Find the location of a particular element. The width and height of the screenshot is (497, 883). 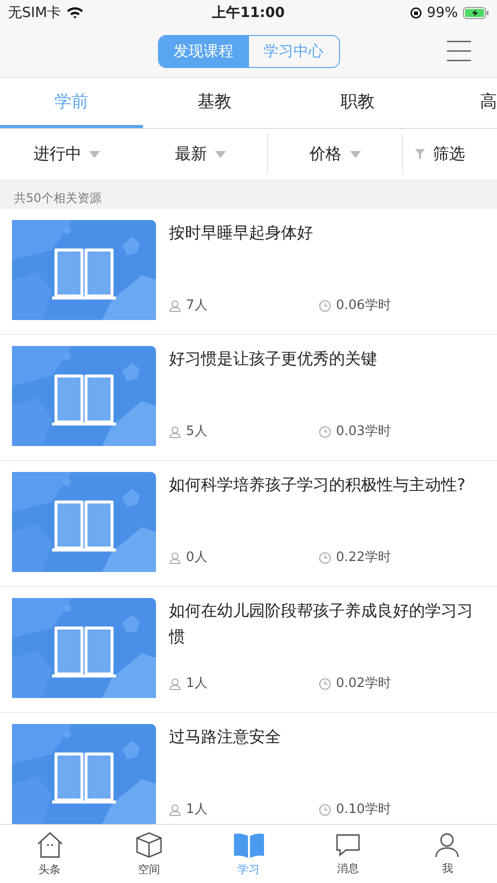

course-title: 如何科学培养孩子学习的积极性与主动性? is located at coordinates (327, 485).